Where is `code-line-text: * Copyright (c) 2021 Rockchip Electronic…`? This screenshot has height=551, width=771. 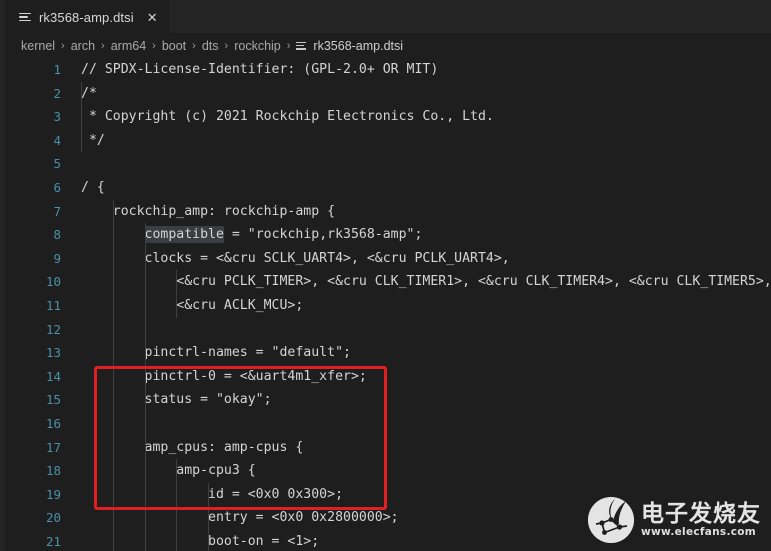 code-line-text: * Copyright (c) 2021 Rockchip Electronic… is located at coordinates (287, 117).